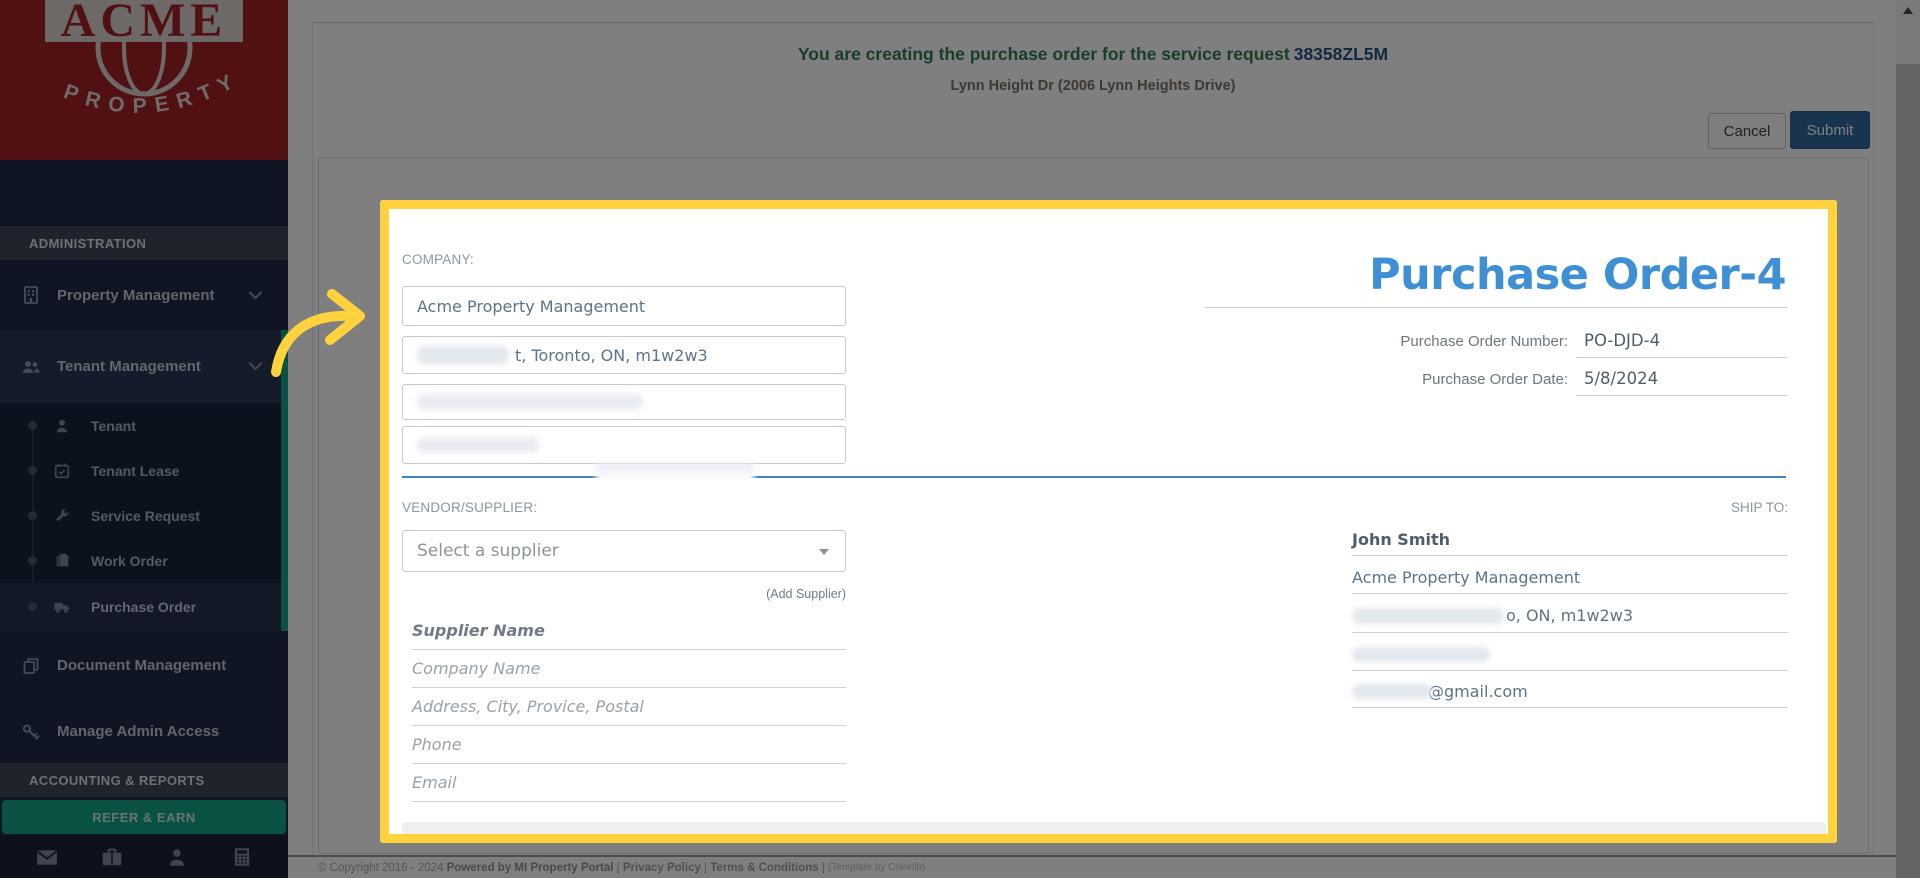 The image size is (1920, 878). What do you see at coordinates (144, 780) in the screenshot?
I see `section-header-accounting-reports: ACCOUNTING & REPORTS` at bounding box center [144, 780].